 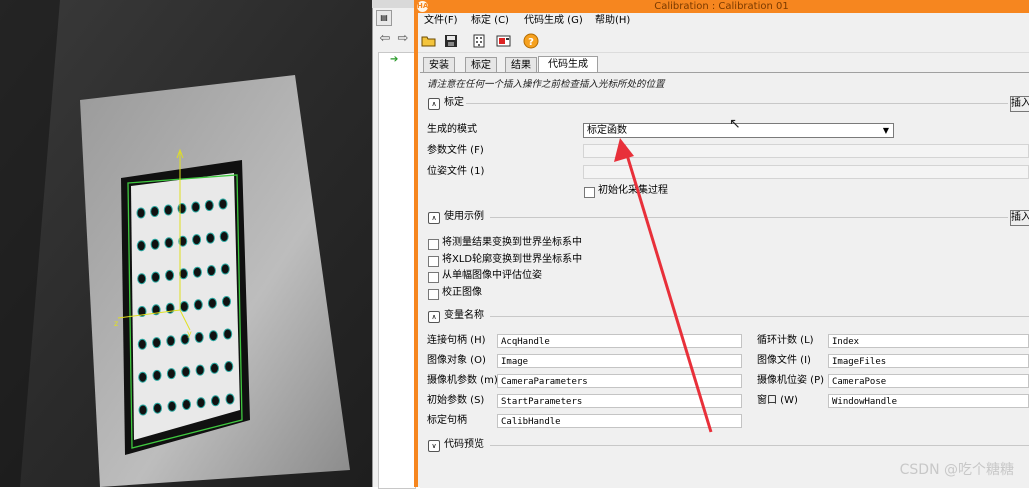 I want to click on svg-text: y, so click(x=189, y=333).